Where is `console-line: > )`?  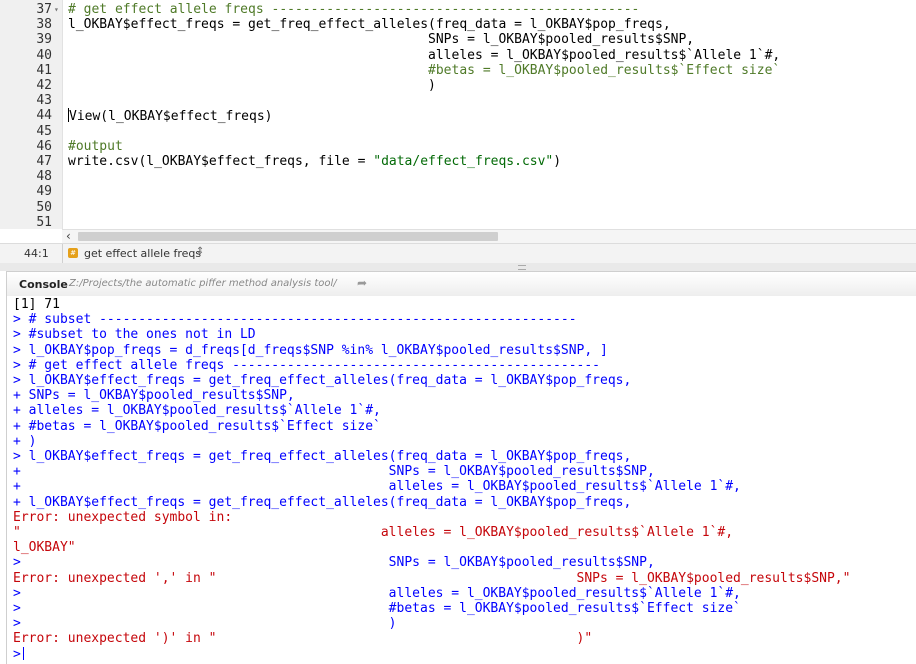 console-line: > ) is located at coordinates (205, 623).